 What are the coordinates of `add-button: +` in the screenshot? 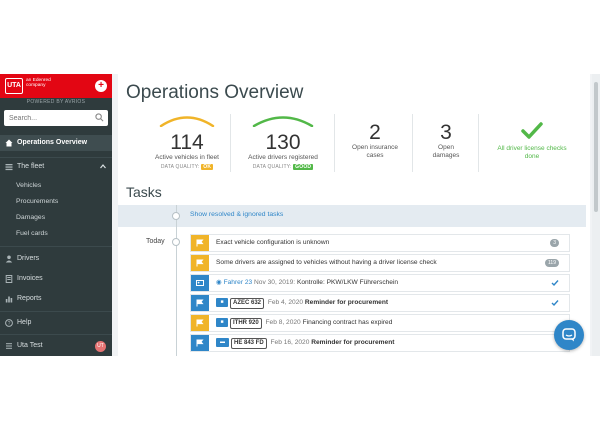 It's located at (101, 86).